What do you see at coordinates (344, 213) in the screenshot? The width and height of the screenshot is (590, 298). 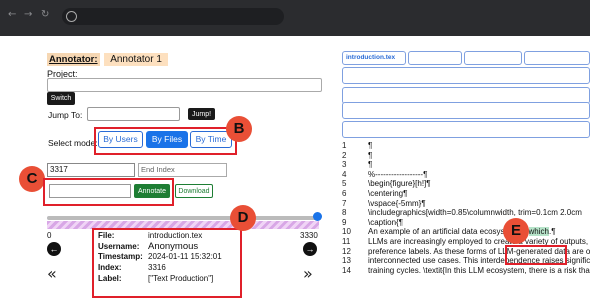 I see `line-number: 8` at bounding box center [344, 213].